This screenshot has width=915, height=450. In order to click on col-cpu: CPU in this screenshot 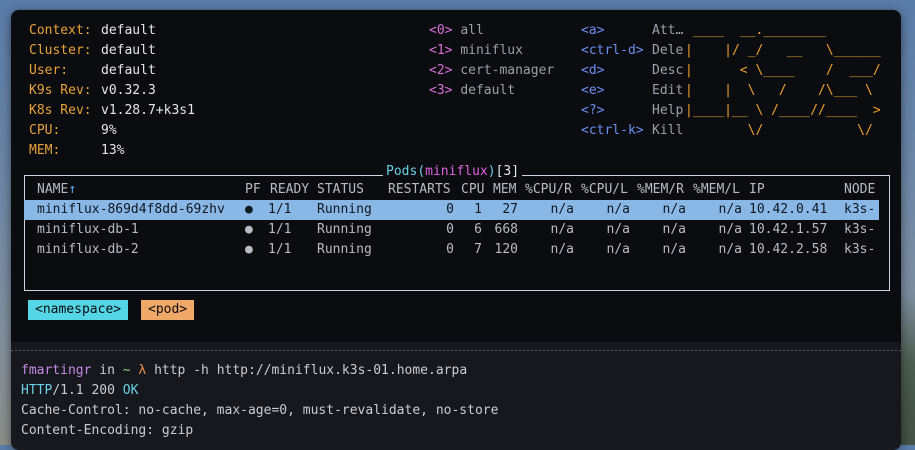, I will do `click(472, 190)`.